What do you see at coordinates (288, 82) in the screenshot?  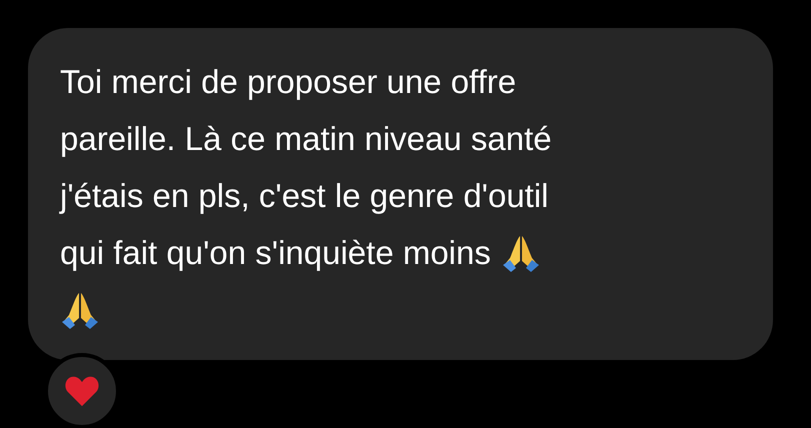 I see `message-text: Toi merci de proposer une offre` at bounding box center [288, 82].